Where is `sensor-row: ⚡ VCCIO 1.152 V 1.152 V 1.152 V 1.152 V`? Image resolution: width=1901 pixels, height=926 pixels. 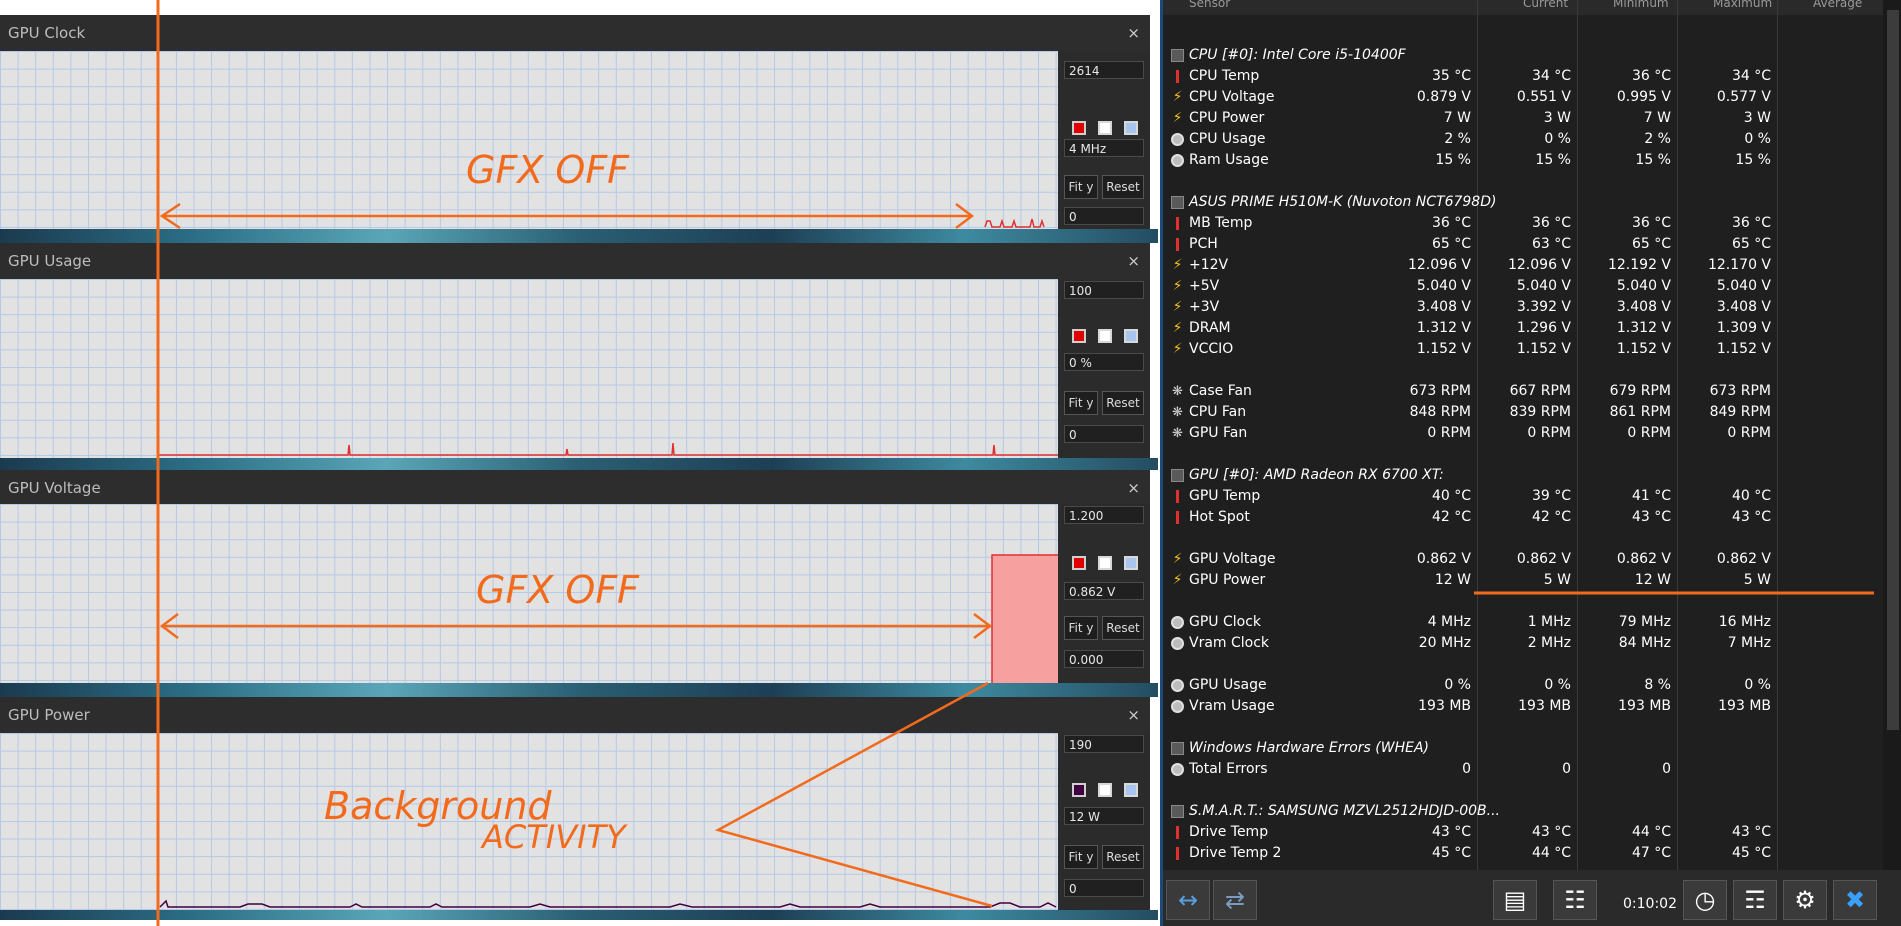 sensor-row: ⚡ VCCIO 1.152 V 1.152 V 1.152 V 1.152 V is located at coordinates (1523, 349).